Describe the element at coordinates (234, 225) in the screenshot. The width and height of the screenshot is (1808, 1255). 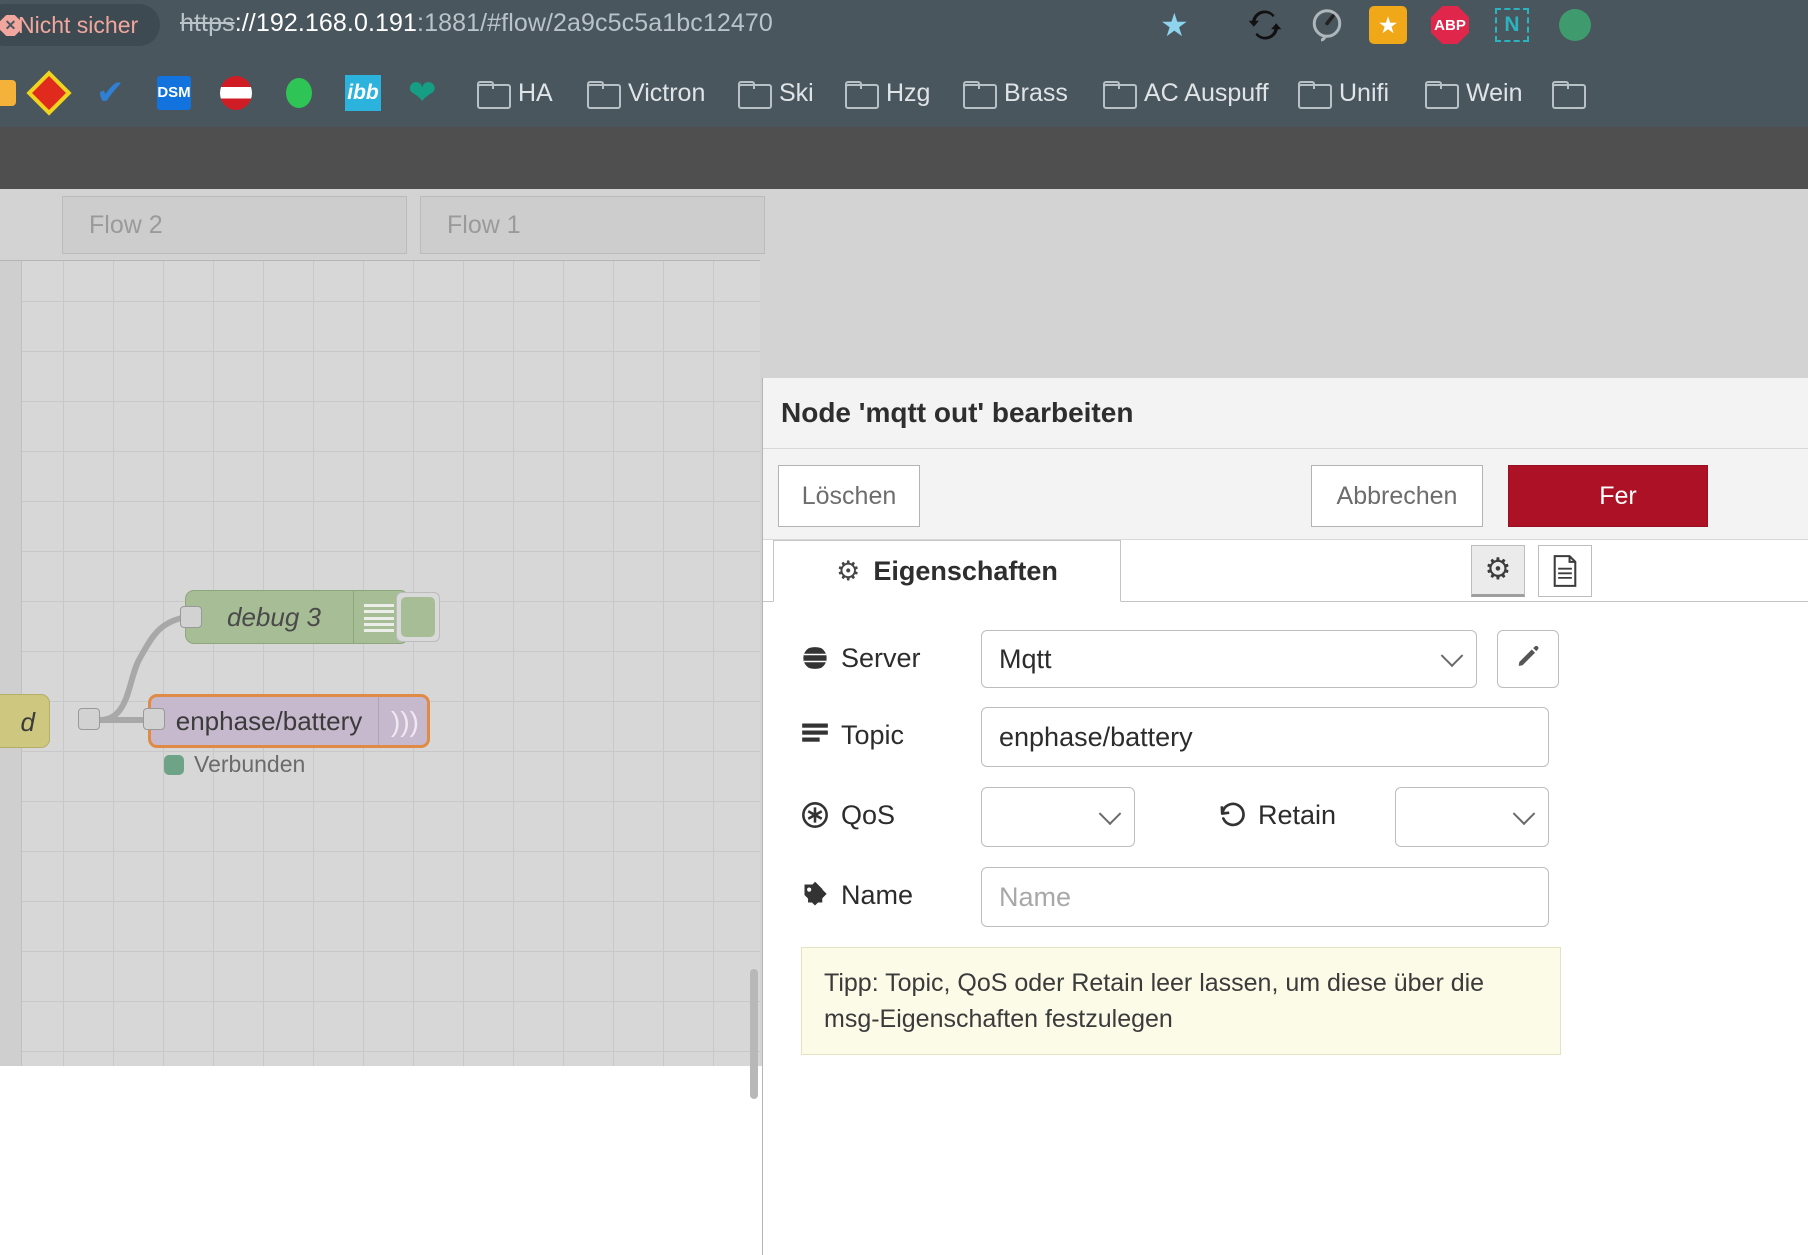
I see `flow-tab-flow-2: Flow 2` at that location.